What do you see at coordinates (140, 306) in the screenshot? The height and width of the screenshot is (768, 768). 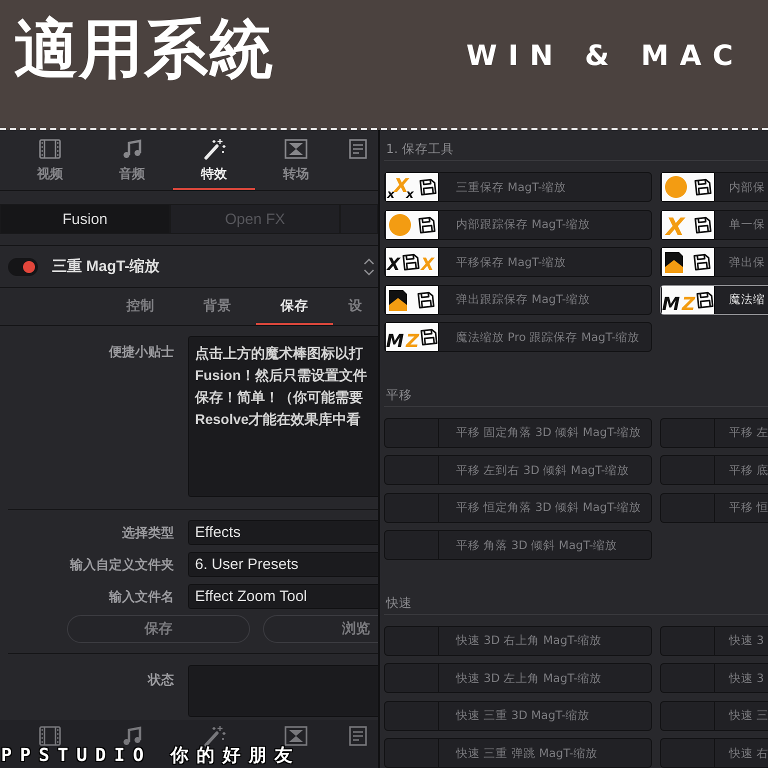 I see `sub-tab: 控制` at bounding box center [140, 306].